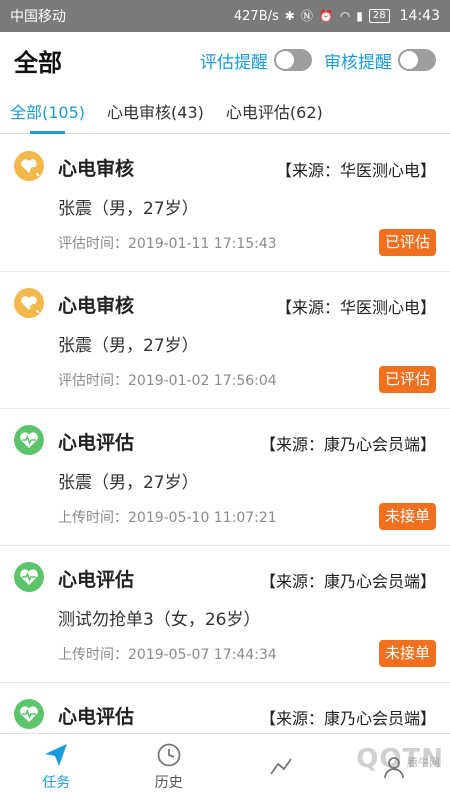  What do you see at coordinates (337, 16) in the screenshot?
I see `status-icons: 427B/s ✱ Ⓝ ⏰ ◠ ▮ 28 14:43` at bounding box center [337, 16].